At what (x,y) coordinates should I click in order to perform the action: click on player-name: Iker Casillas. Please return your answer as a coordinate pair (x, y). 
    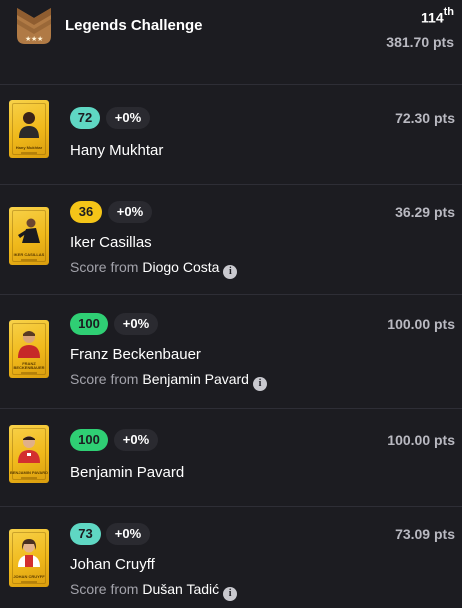
    Looking at the image, I should click on (111, 242).